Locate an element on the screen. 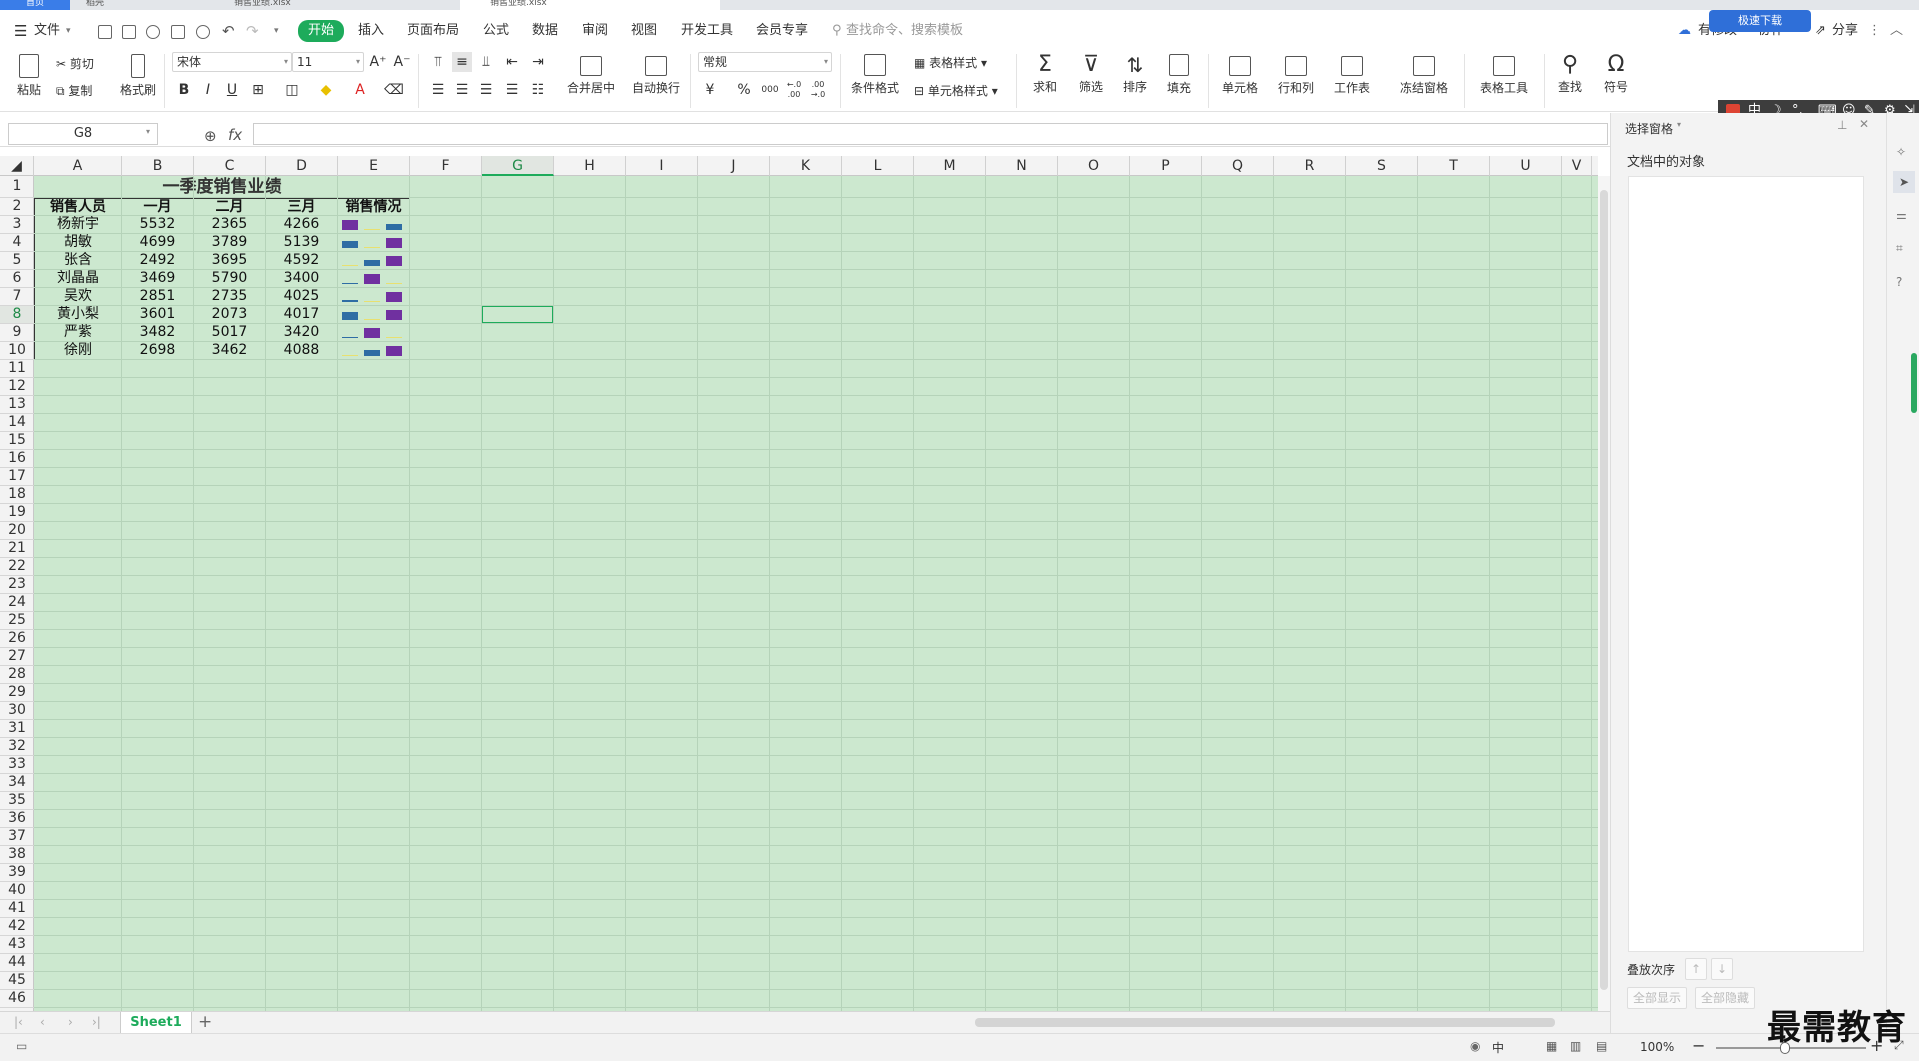  feb-sales-cell: 3695 is located at coordinates (230, 261).